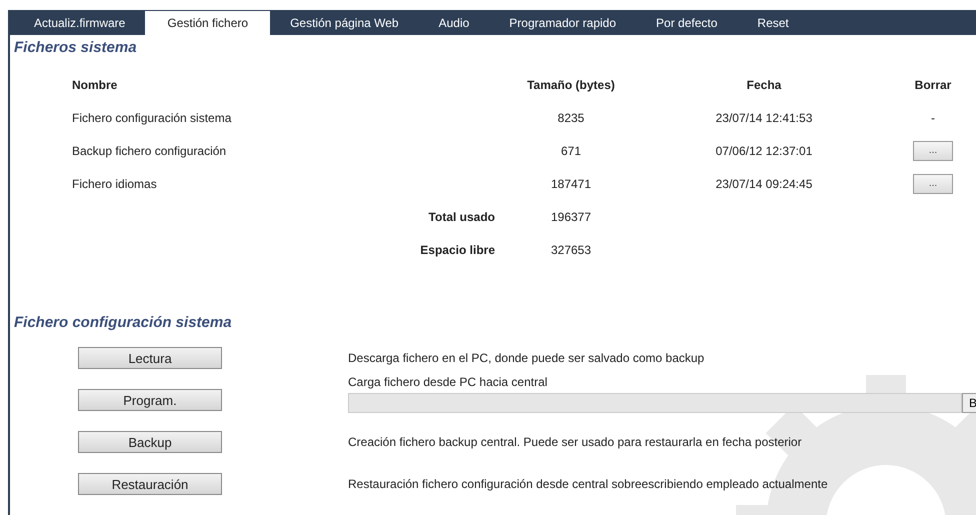  What do you see at coordinates (527, 358) in the screenshot?
I see `action-description: Descarga fichero en el PC, donde puede ser salvado como backup` at bounding box center [527, 358].